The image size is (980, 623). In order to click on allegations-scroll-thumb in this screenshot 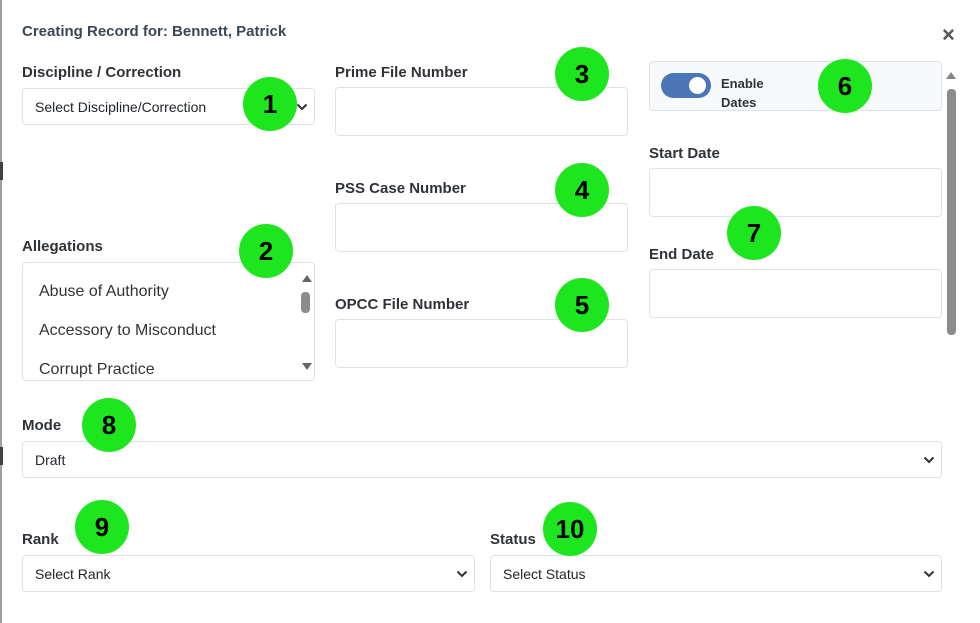, I will do `click(305, 302)`.